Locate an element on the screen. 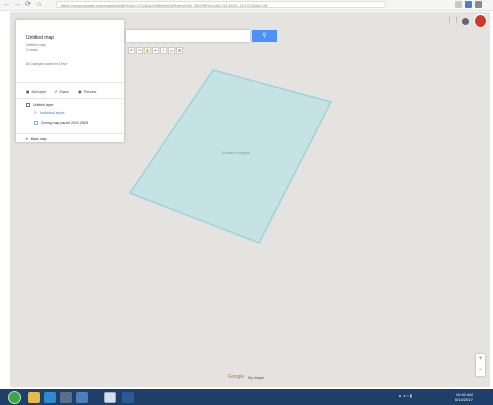 Image resolution: width=493 pixels, height=405 pixels. zoom-in-button: + is located at coordinates (480, 359).